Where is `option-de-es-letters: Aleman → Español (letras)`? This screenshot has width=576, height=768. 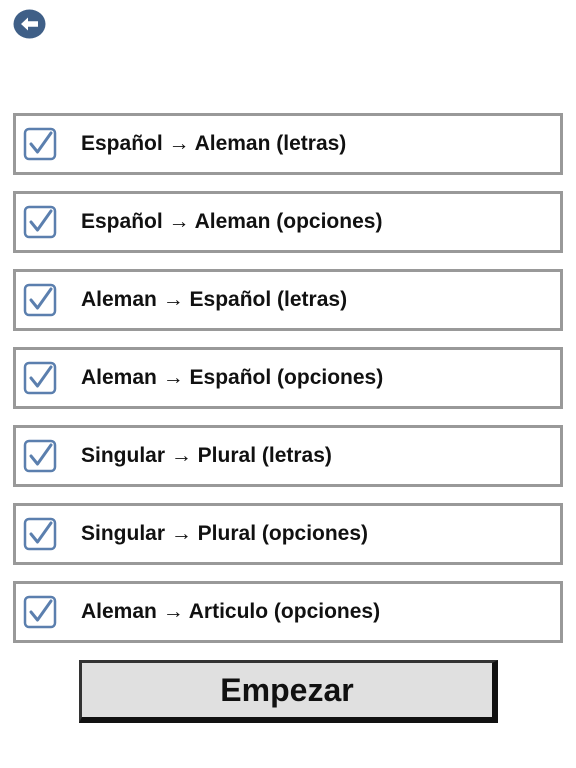
option-de-es-letters: Aleman → Español (letras) is located at coordinates (288, 300).